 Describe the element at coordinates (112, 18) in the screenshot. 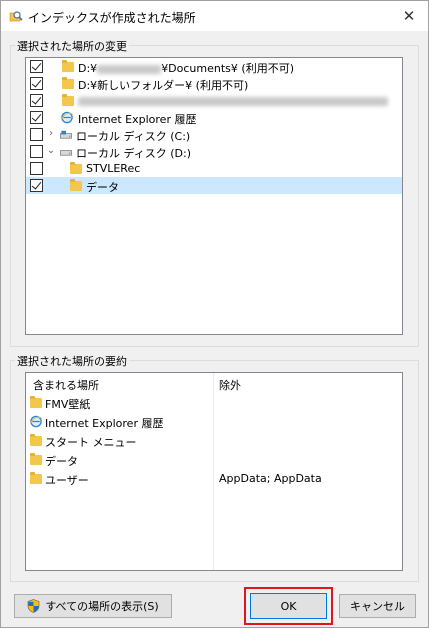

I see `window-title: インデックスが作成された場所` at that location.